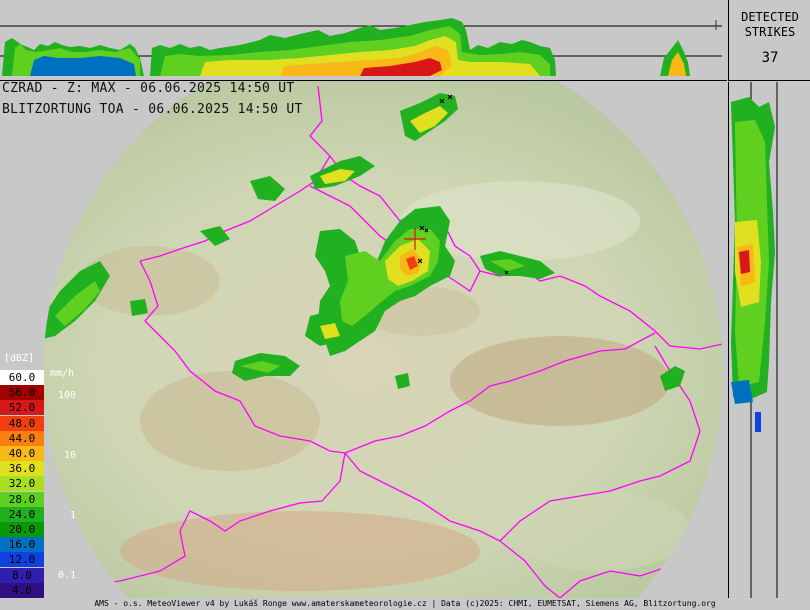 This screenshot has height=610, width=810. What do you see at coordinates (22, 377) in the screenshot?
I see `legend-level: 60.0` at bounding box center [22, 377].